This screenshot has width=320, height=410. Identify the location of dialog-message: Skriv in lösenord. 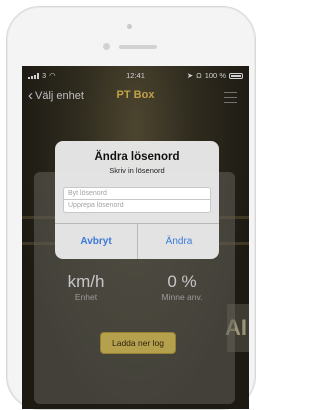
(137, 170).